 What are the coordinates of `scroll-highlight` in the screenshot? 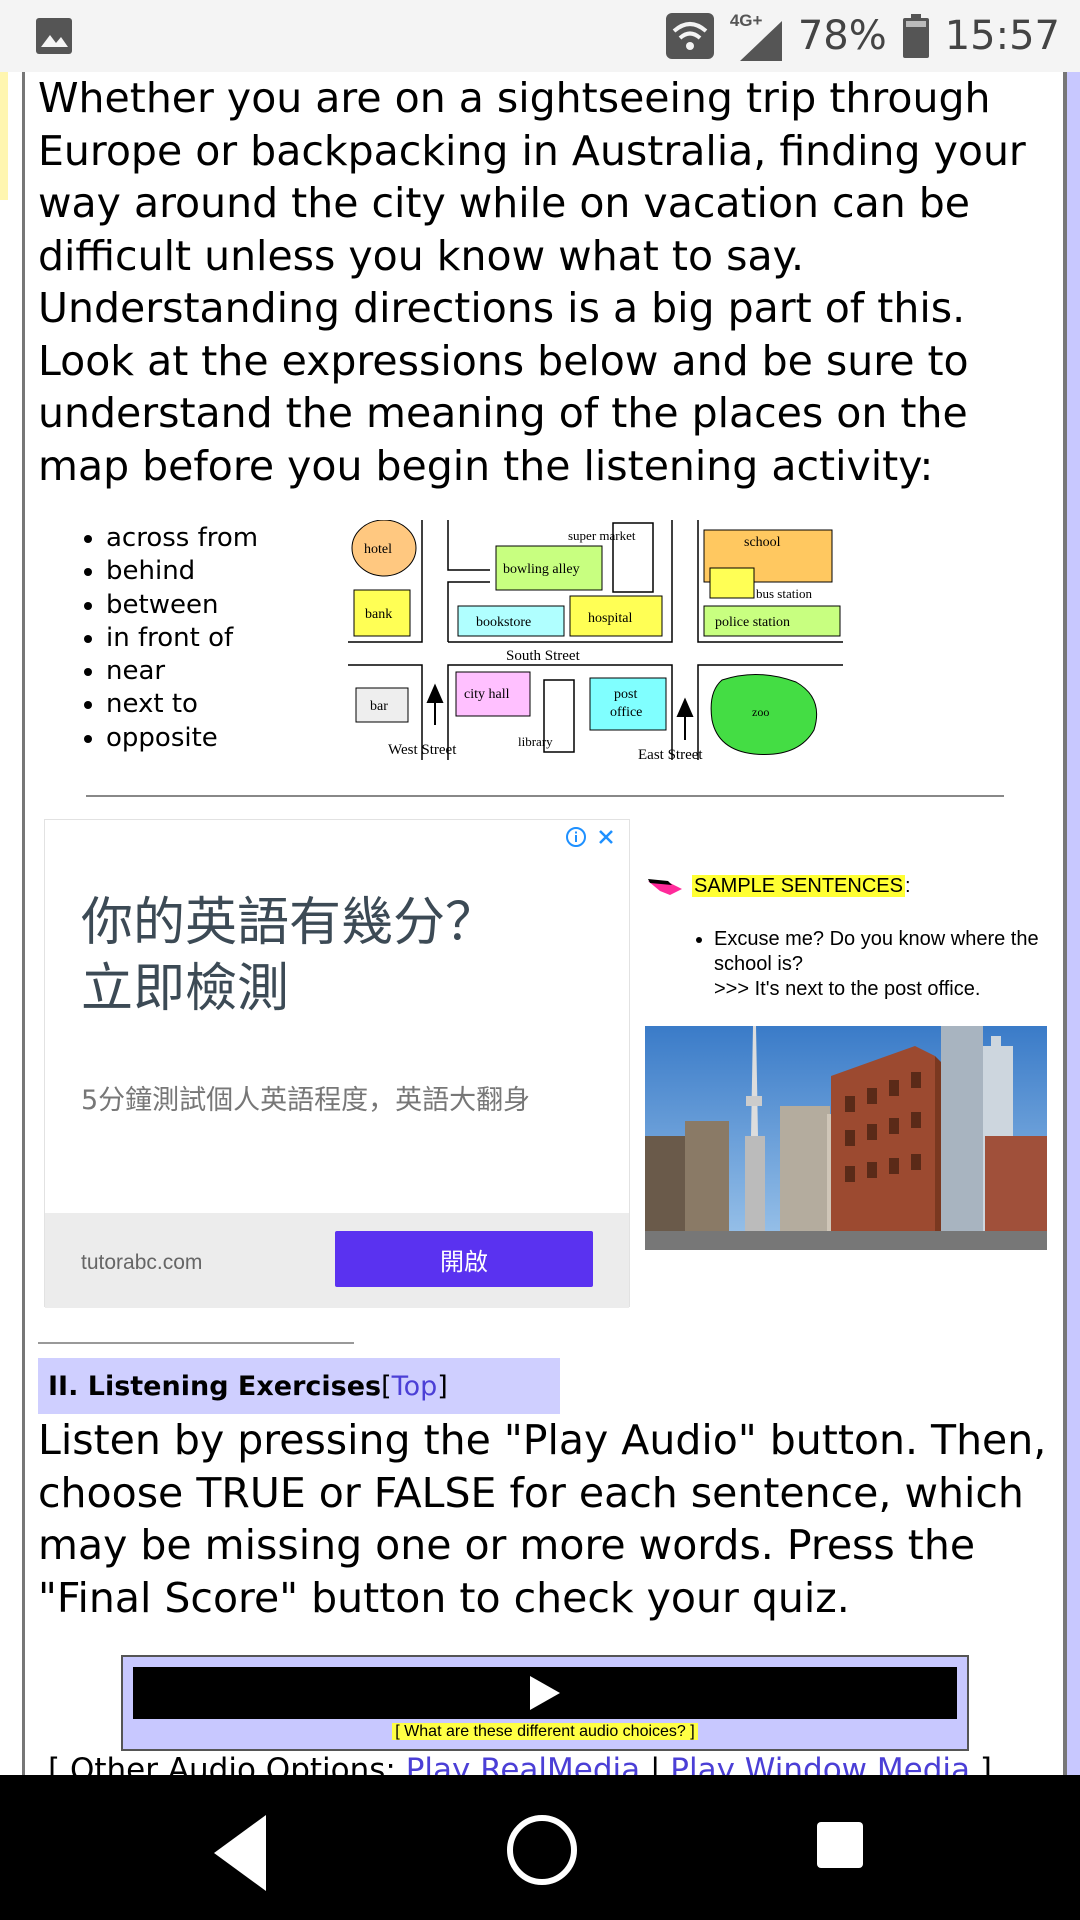 It's located at (4, 136).